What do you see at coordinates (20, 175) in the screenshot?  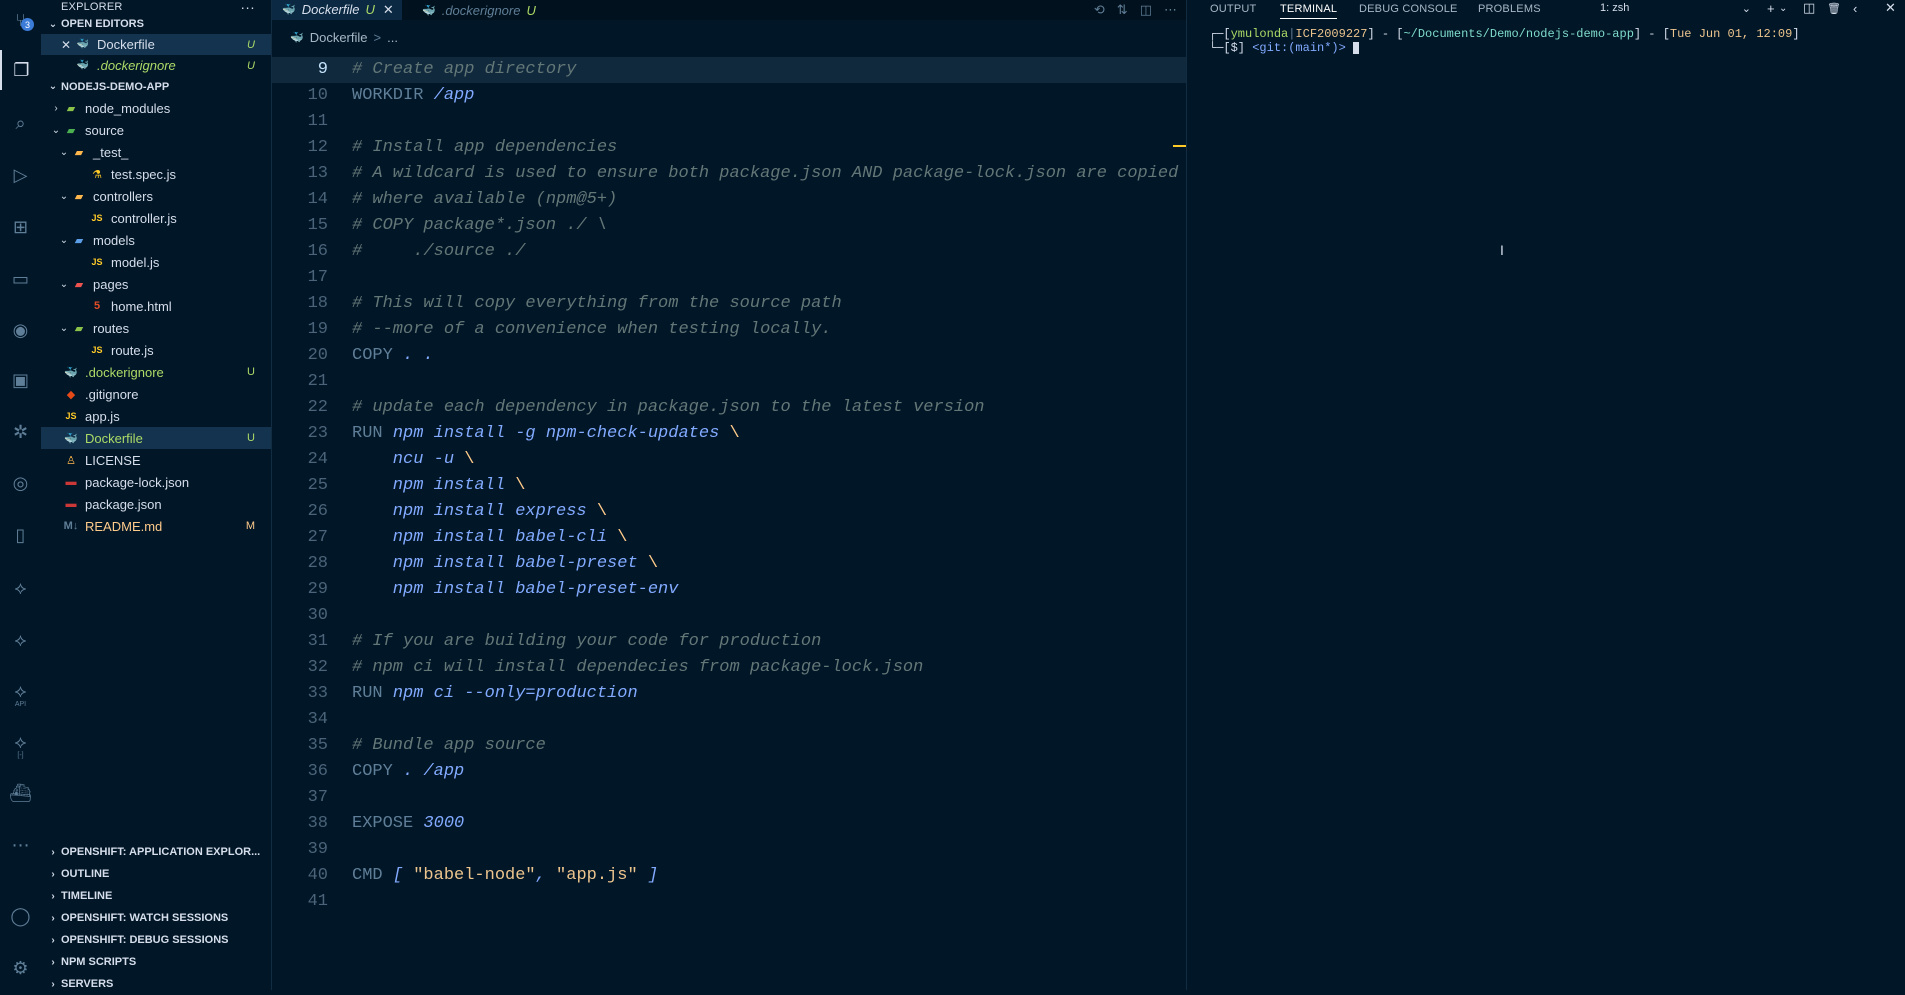 I see `run-debug-icon: ▷` at bounding box center [20, 175].